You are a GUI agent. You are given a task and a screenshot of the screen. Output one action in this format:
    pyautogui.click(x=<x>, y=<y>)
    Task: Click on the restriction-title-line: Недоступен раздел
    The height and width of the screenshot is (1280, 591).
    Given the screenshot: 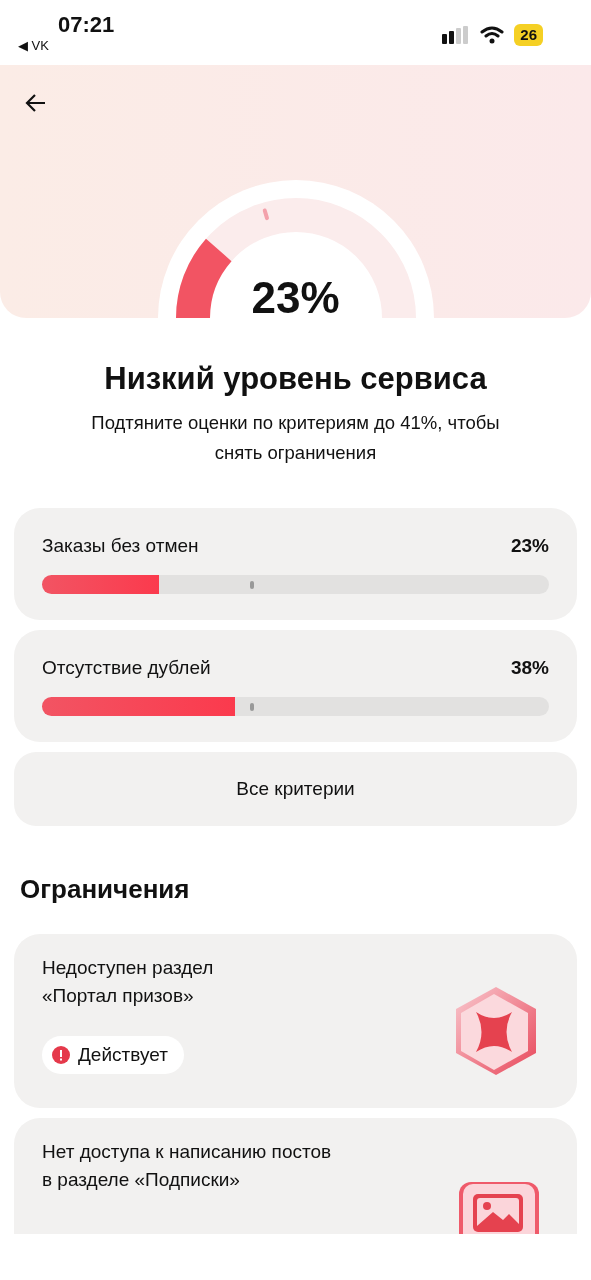 What is the action you would take?
    pyautogui.click(x=128, y=968)
    